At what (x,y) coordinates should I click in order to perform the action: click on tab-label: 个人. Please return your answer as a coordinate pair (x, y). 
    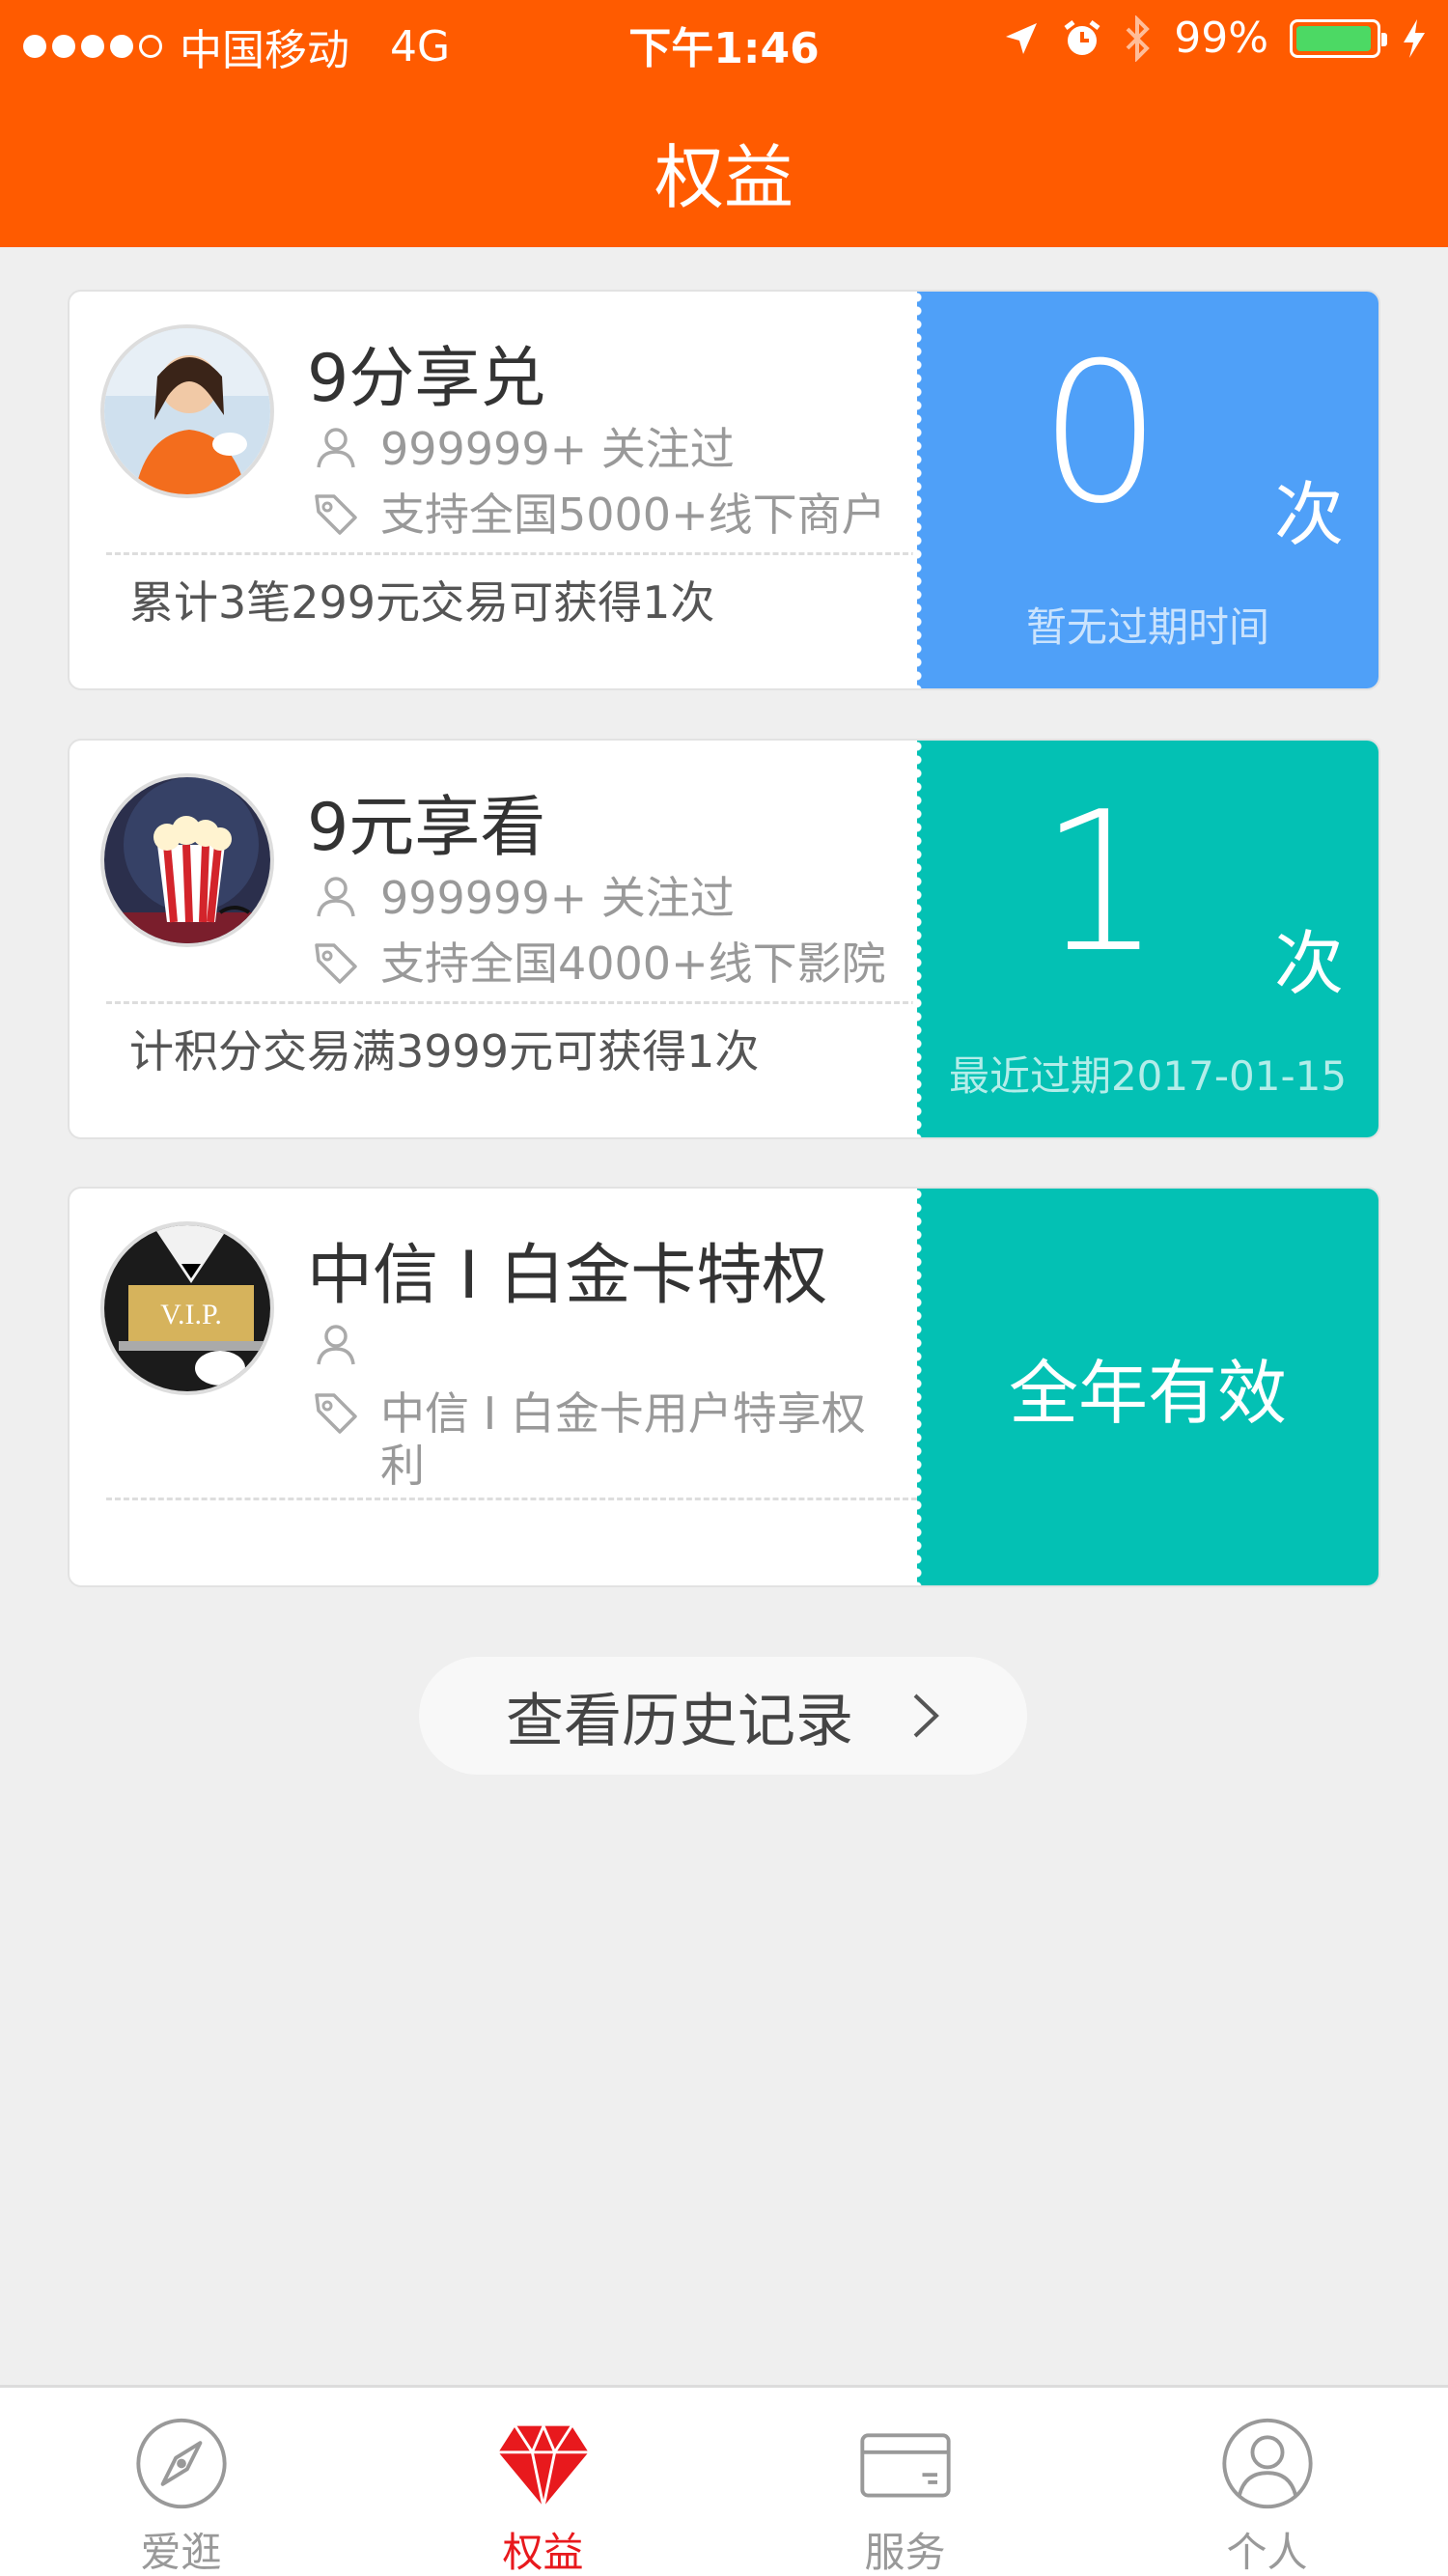
    Looking at the image, I should click on (1267, 2553).